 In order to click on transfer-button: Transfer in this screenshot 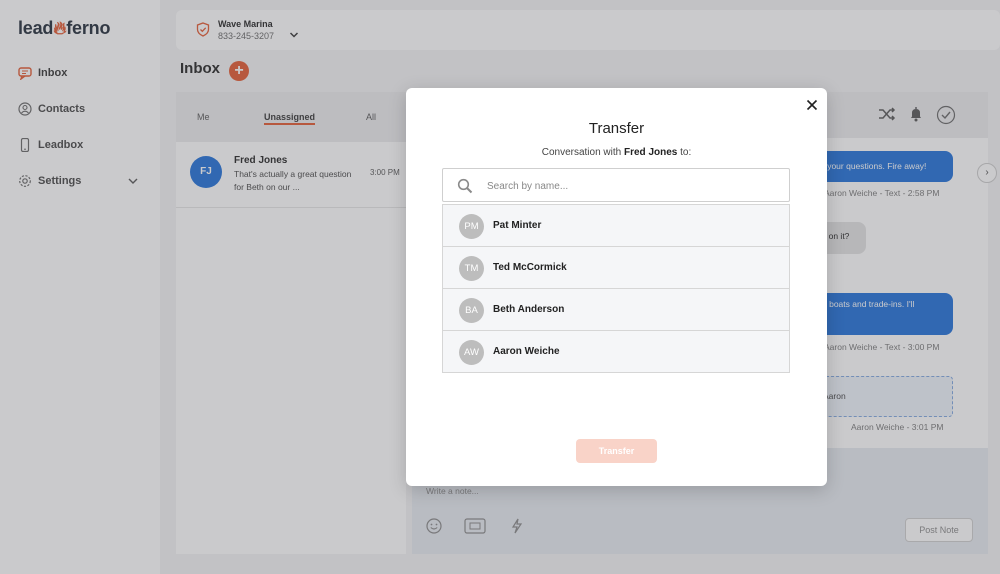, I will do `click(616, 451)`.